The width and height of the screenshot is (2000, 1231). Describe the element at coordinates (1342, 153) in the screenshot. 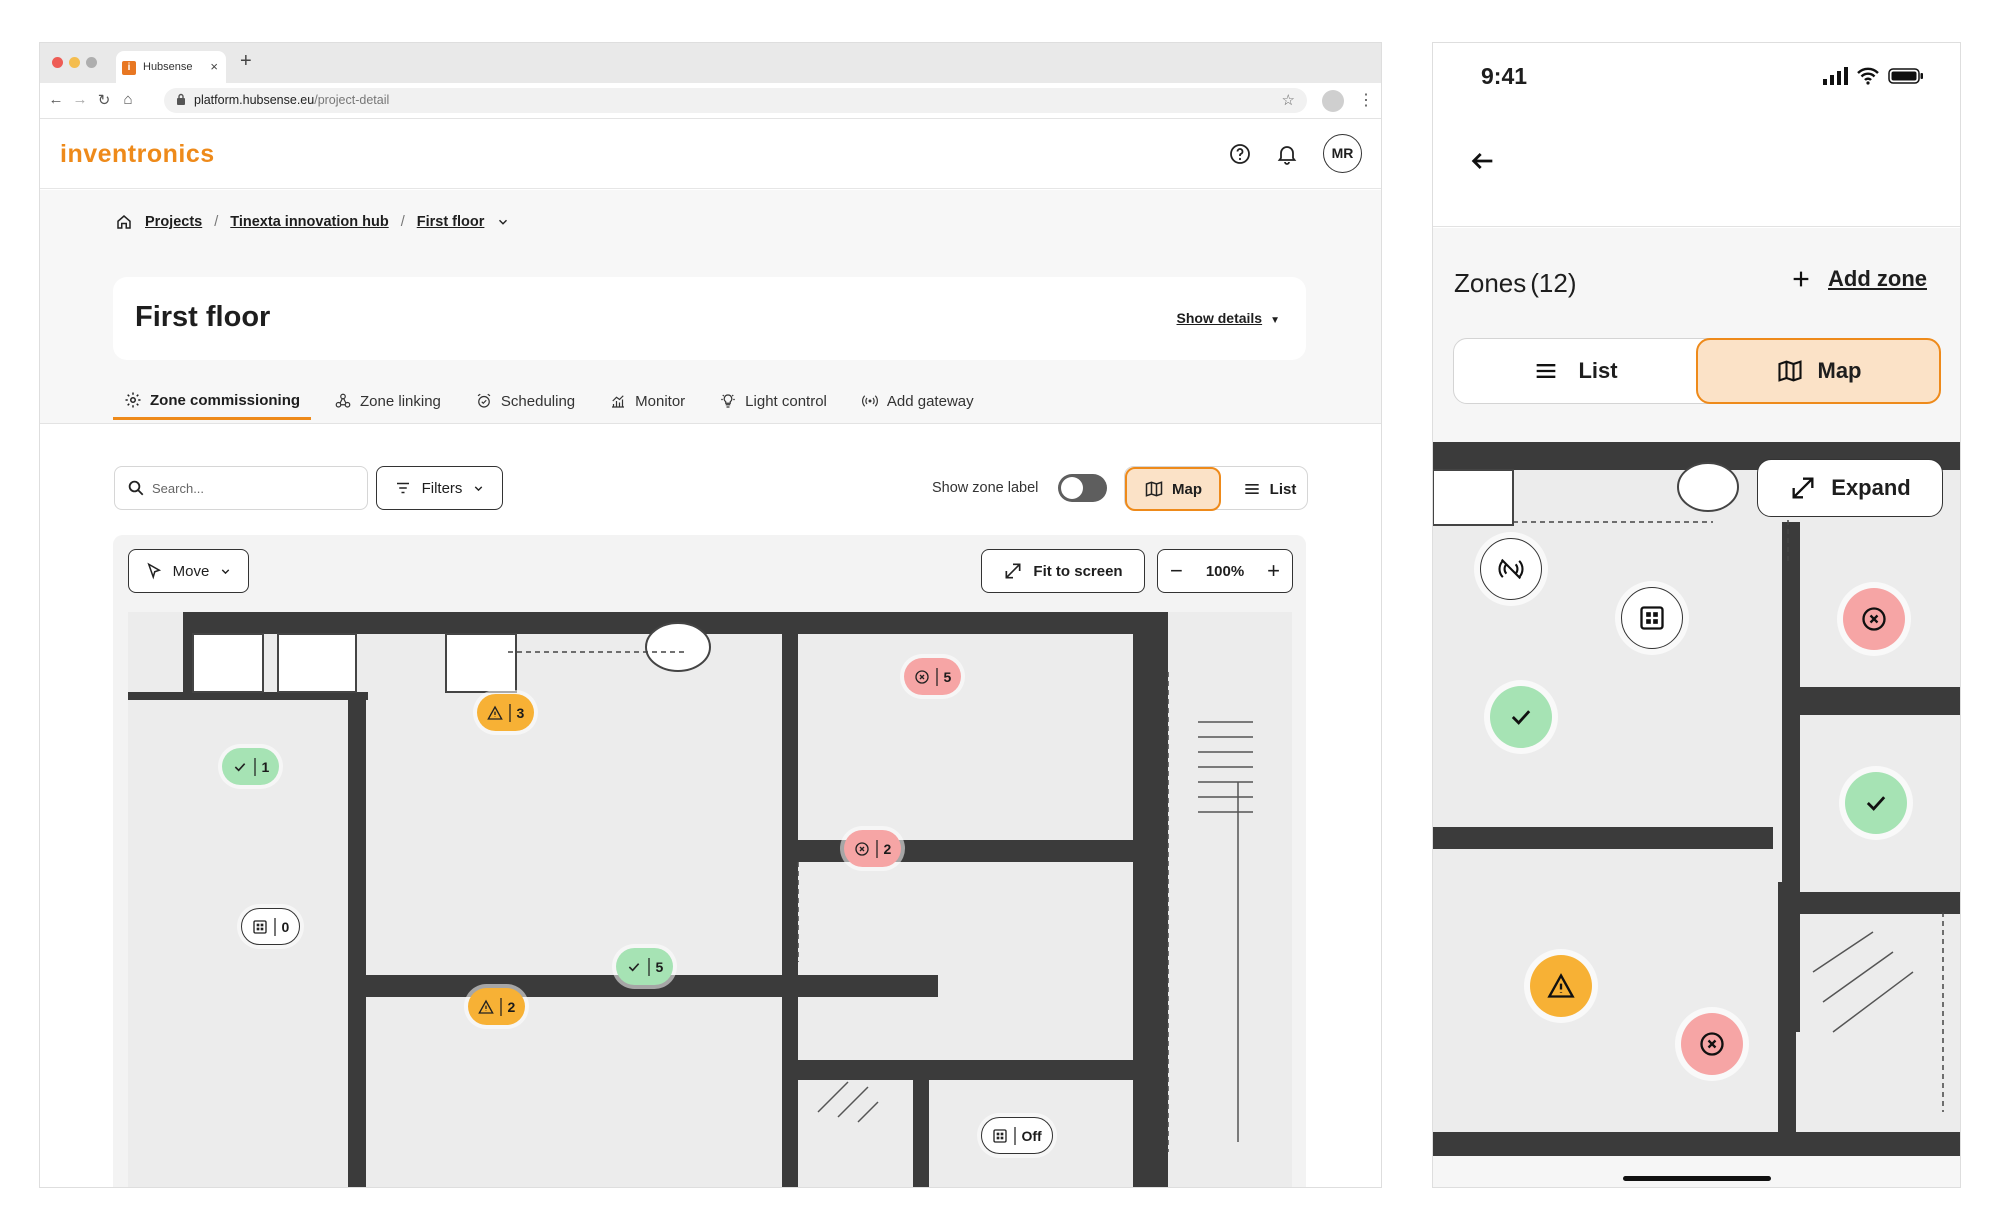

I see `user-avatar: MR` at that location.